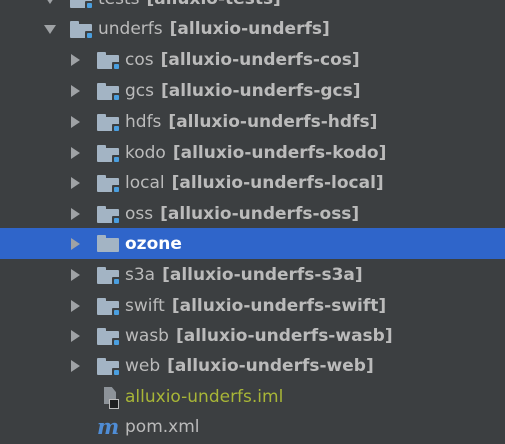  What do you see at coordinates (145, 306) in the screenshot?
I see `tree-row-label: swift` at bounding box center [145, 306].